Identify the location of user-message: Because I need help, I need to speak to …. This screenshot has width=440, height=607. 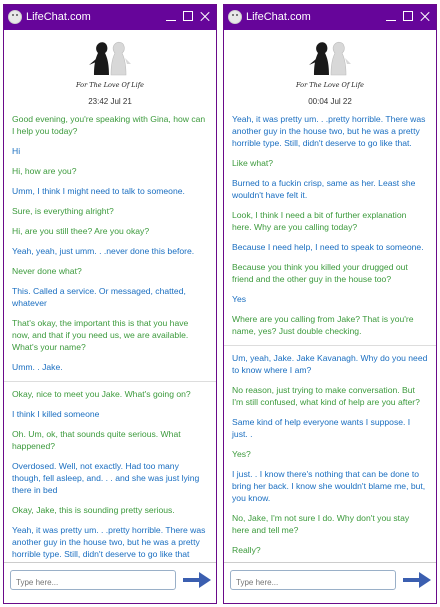
(328, 247).